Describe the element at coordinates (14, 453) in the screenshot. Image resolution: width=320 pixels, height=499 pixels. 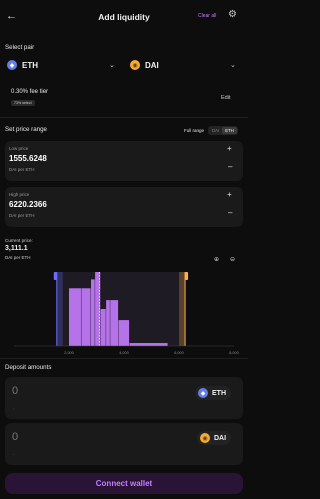
I see `deposit-token-b-usd: -` at that location.